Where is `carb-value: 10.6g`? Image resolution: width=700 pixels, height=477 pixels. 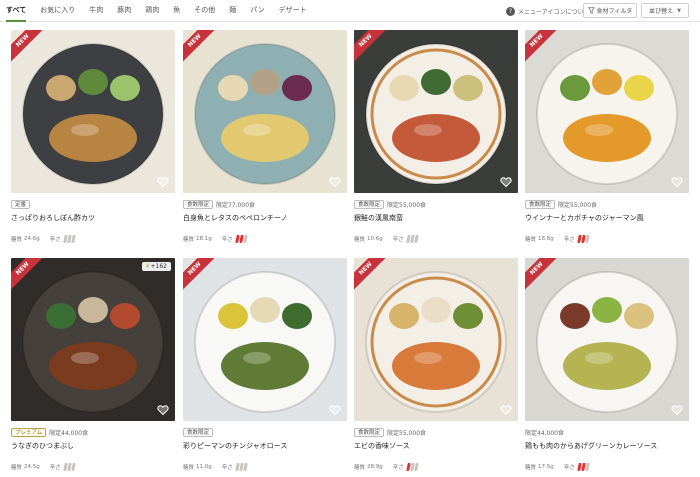 carb-value: 10.6g is located at coordinates (375, 239).